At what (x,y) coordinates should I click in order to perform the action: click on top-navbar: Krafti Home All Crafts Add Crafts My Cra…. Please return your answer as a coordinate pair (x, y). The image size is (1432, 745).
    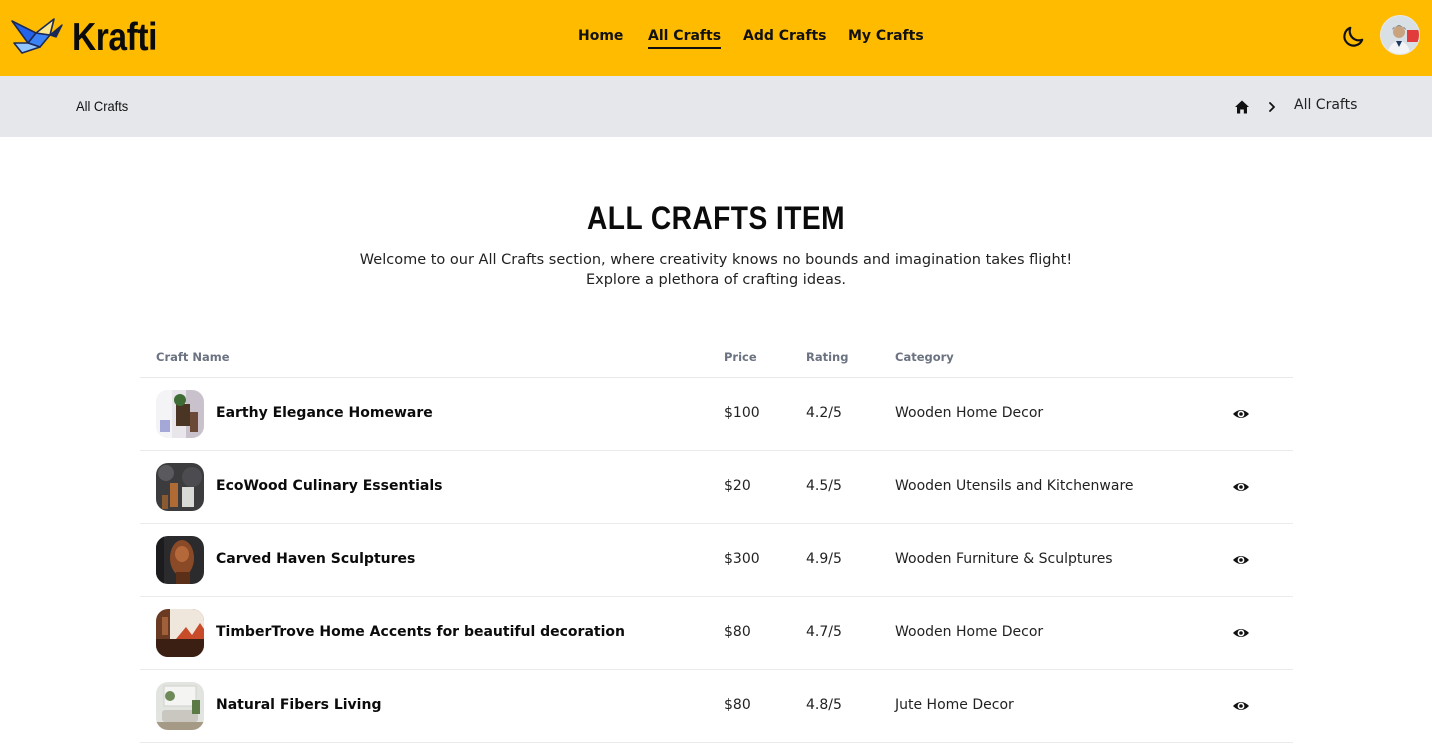
    Looking at the image, I should click on (716, 38).